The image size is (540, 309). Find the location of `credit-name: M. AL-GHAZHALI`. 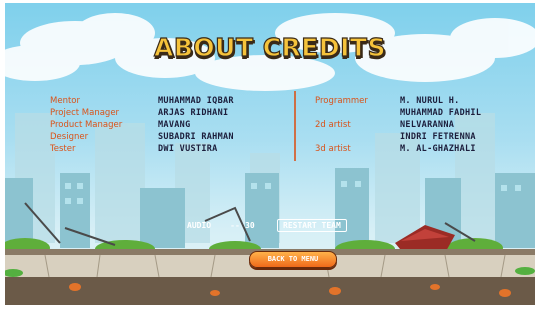

credit-name: M. AL-GHAZHALI is located at coordinates (438, 149).